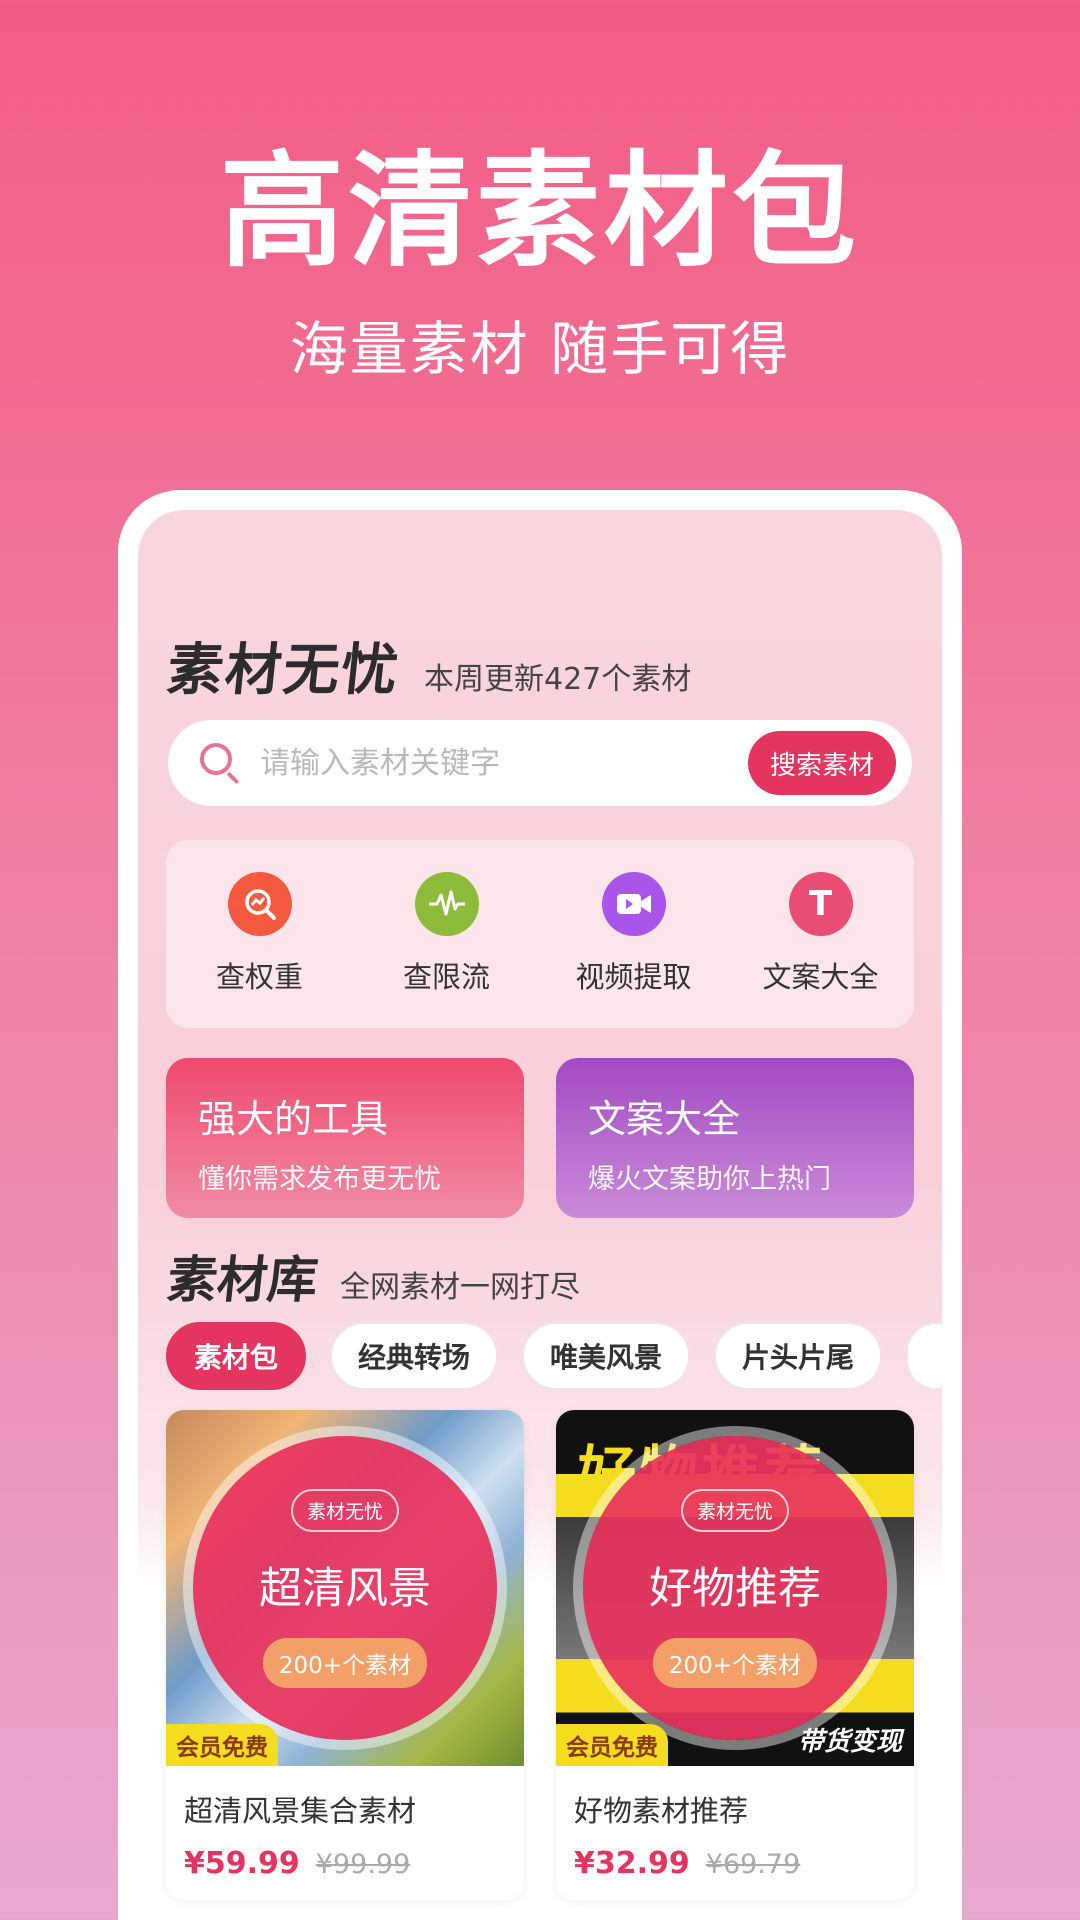  What do you see at coordinates (820, 977) in the screenshot?
I see `tool-label: 文案大全` at bounding box center [820, 977].